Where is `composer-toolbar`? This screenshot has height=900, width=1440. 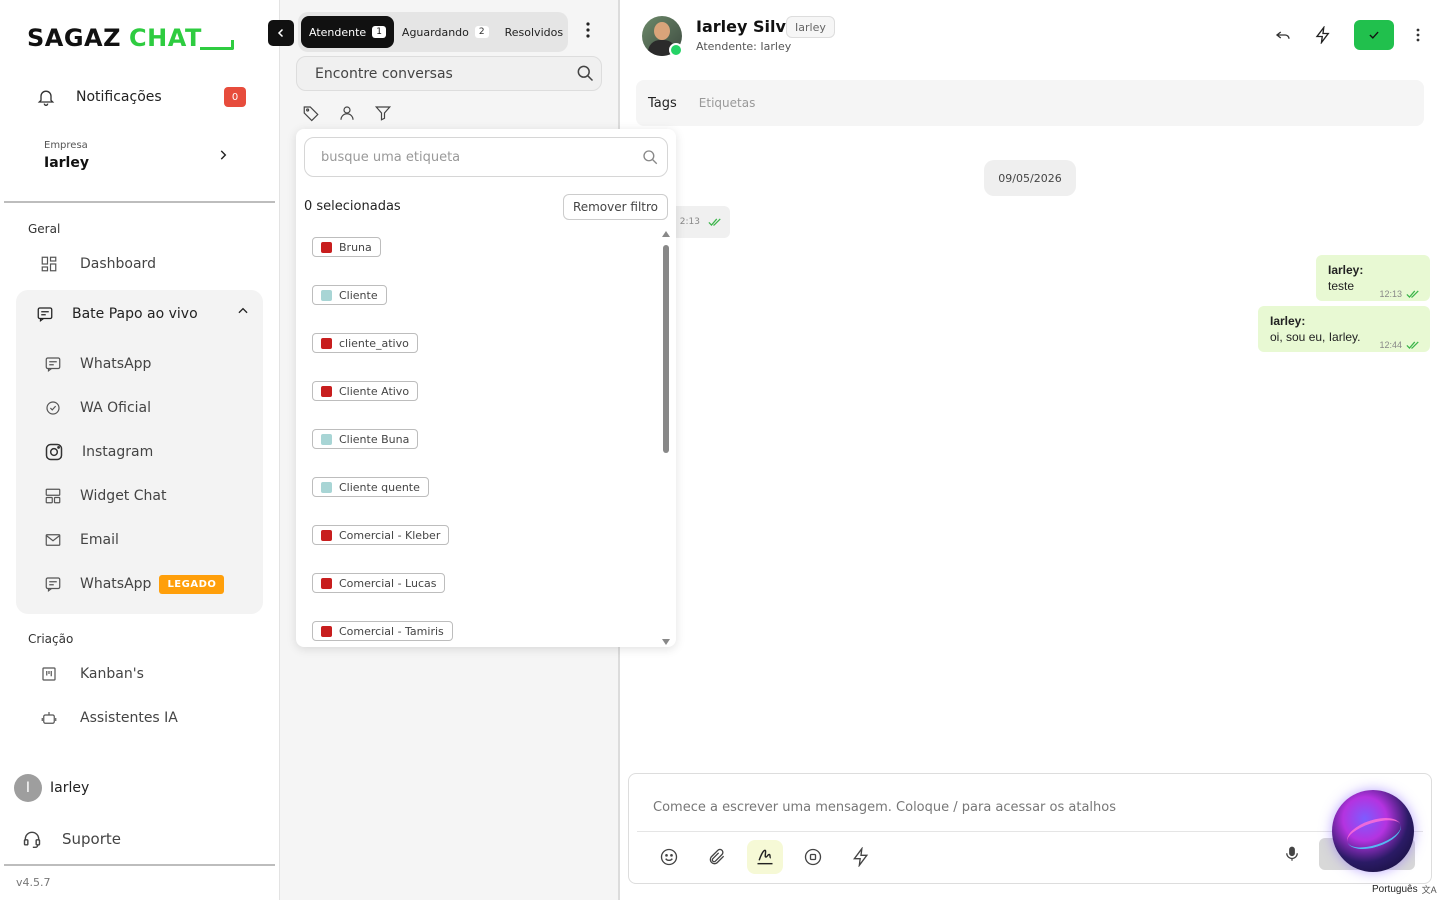
composer-toolbar is located at coordinates (765, 857).